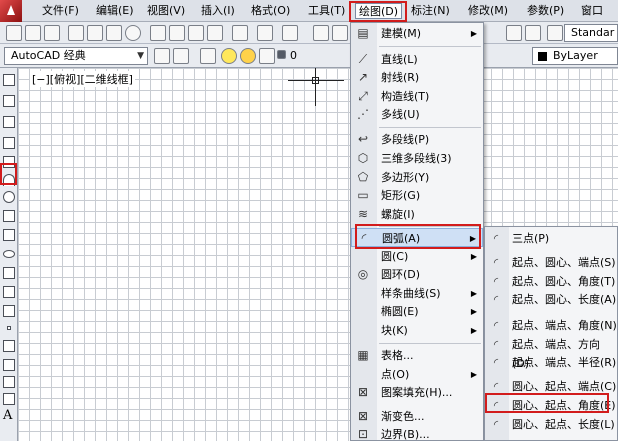 This screenshot has width=618, height=441. What do you see at coordinates (9, 273) in the screenshot?
I see `ellipse-arc-tool-icon` at bounding box center [9, 273].